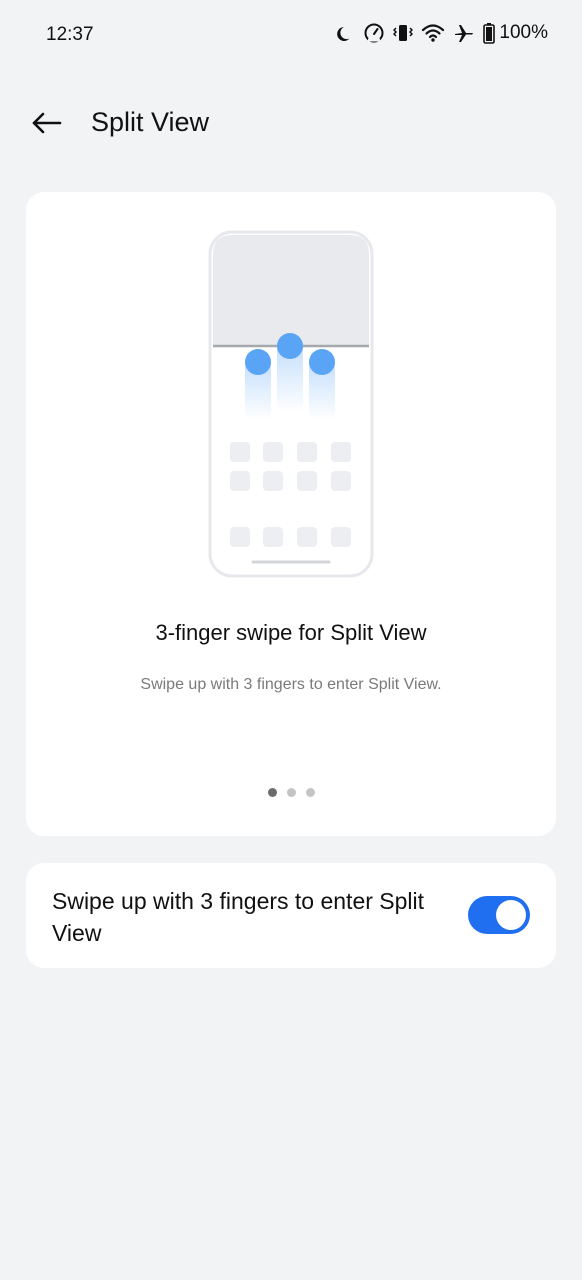 The width and height of the screenshot is (582, 1280). Describe the element at coordinates (523, 32) in the screenshot. I see `battery-percent: 100%` at that location.